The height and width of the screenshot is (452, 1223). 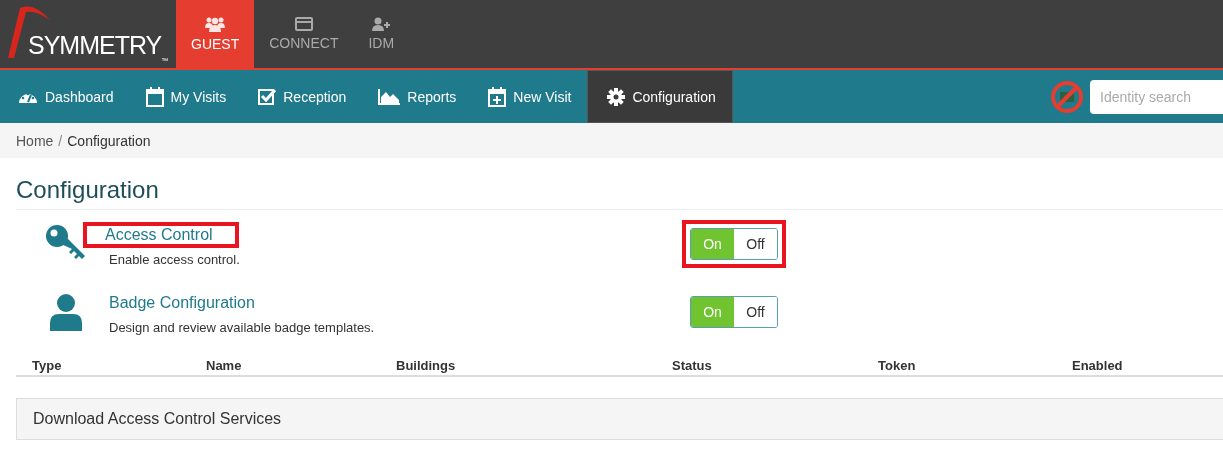 I want to click on nav-tab: New Visit, so click(x=530, y=96).